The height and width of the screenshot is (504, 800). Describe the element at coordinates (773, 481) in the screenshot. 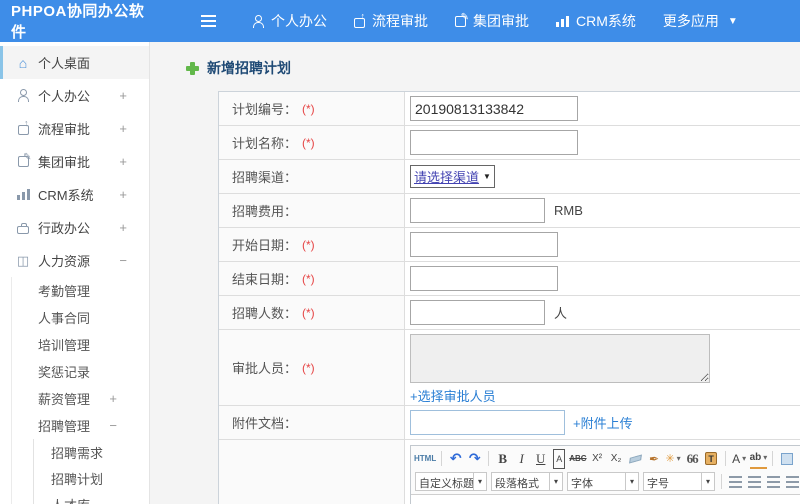

I see `align-right-icon` at that location.